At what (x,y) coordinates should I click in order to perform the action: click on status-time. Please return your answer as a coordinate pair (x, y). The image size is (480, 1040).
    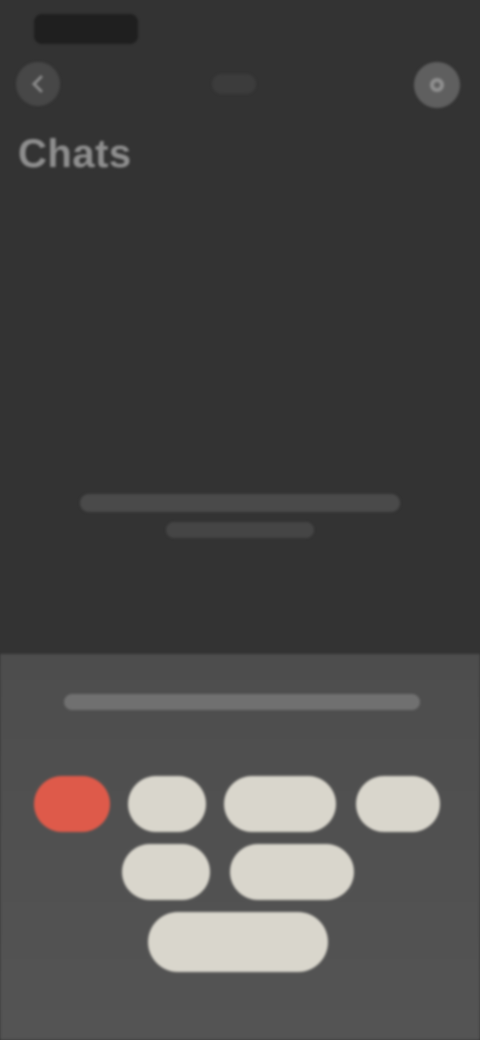
    Looking at the image, I should click on (86, 29).